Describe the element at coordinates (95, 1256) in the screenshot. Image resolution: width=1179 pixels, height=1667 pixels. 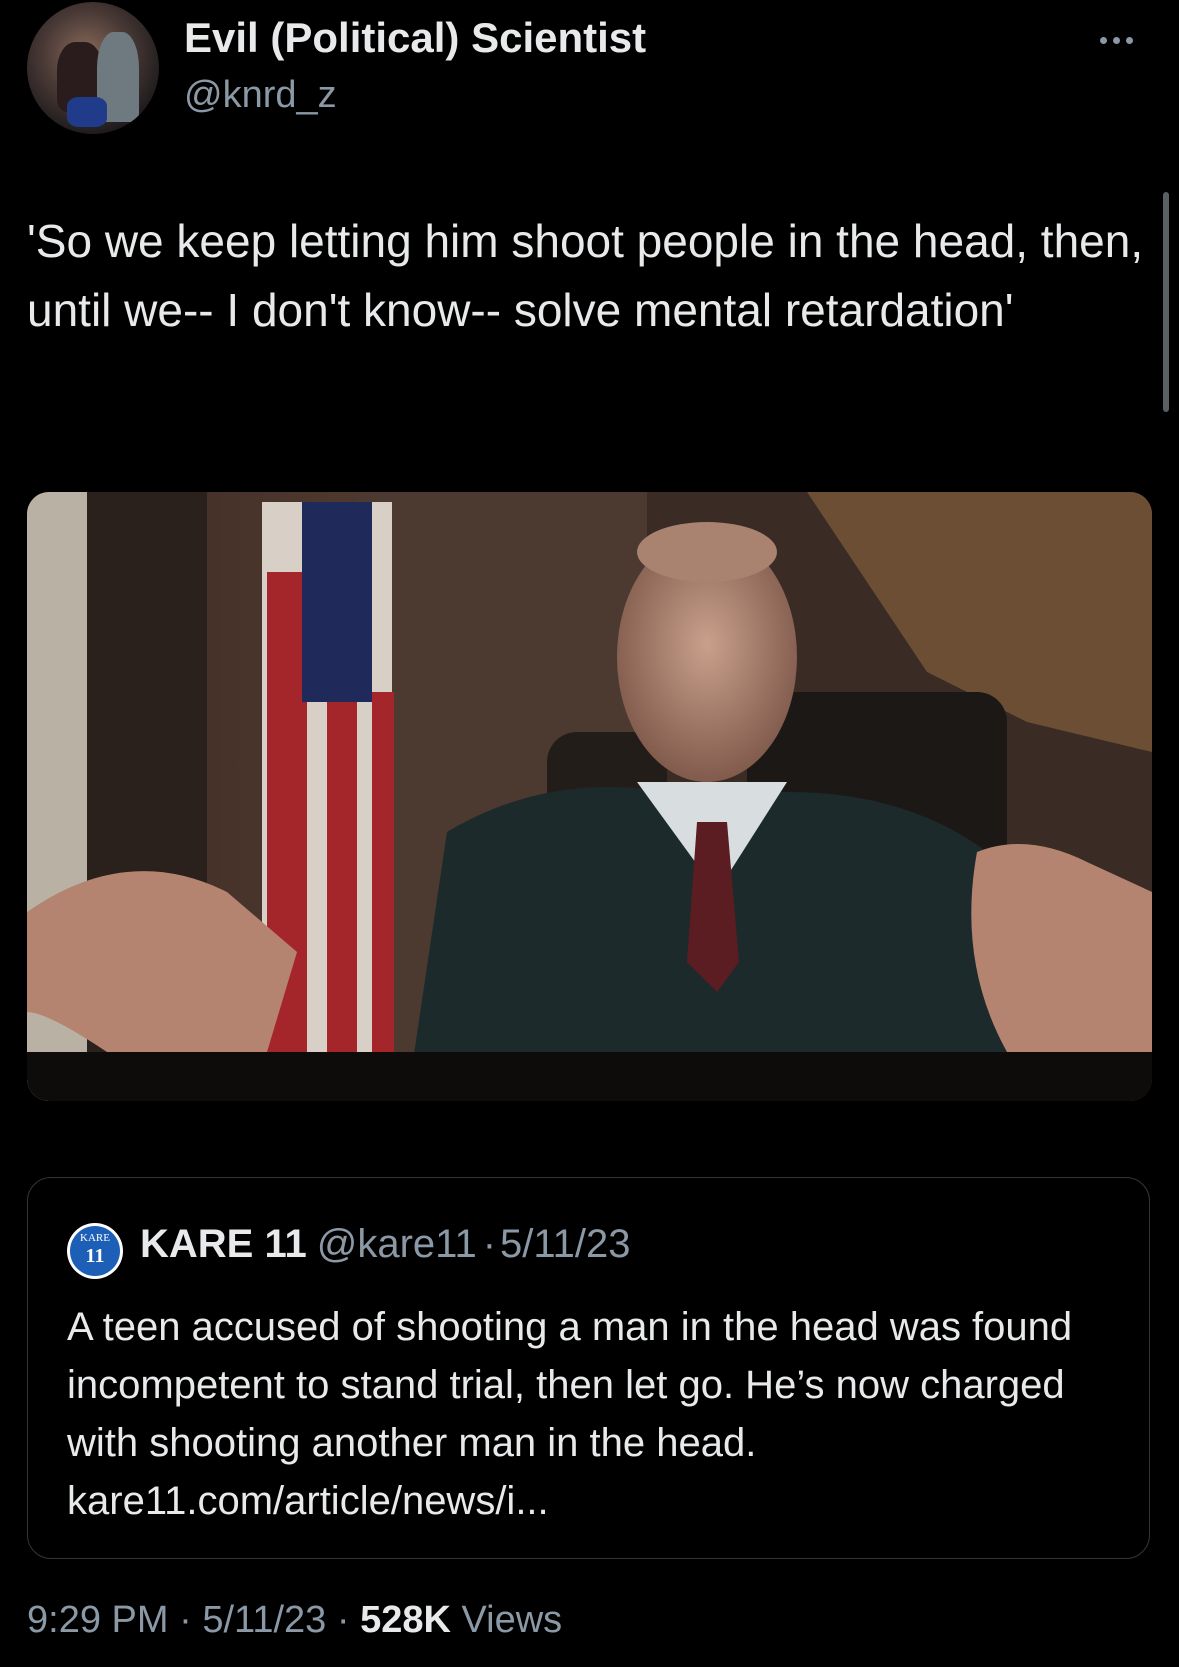
I see `logo-number: 11` at that location.